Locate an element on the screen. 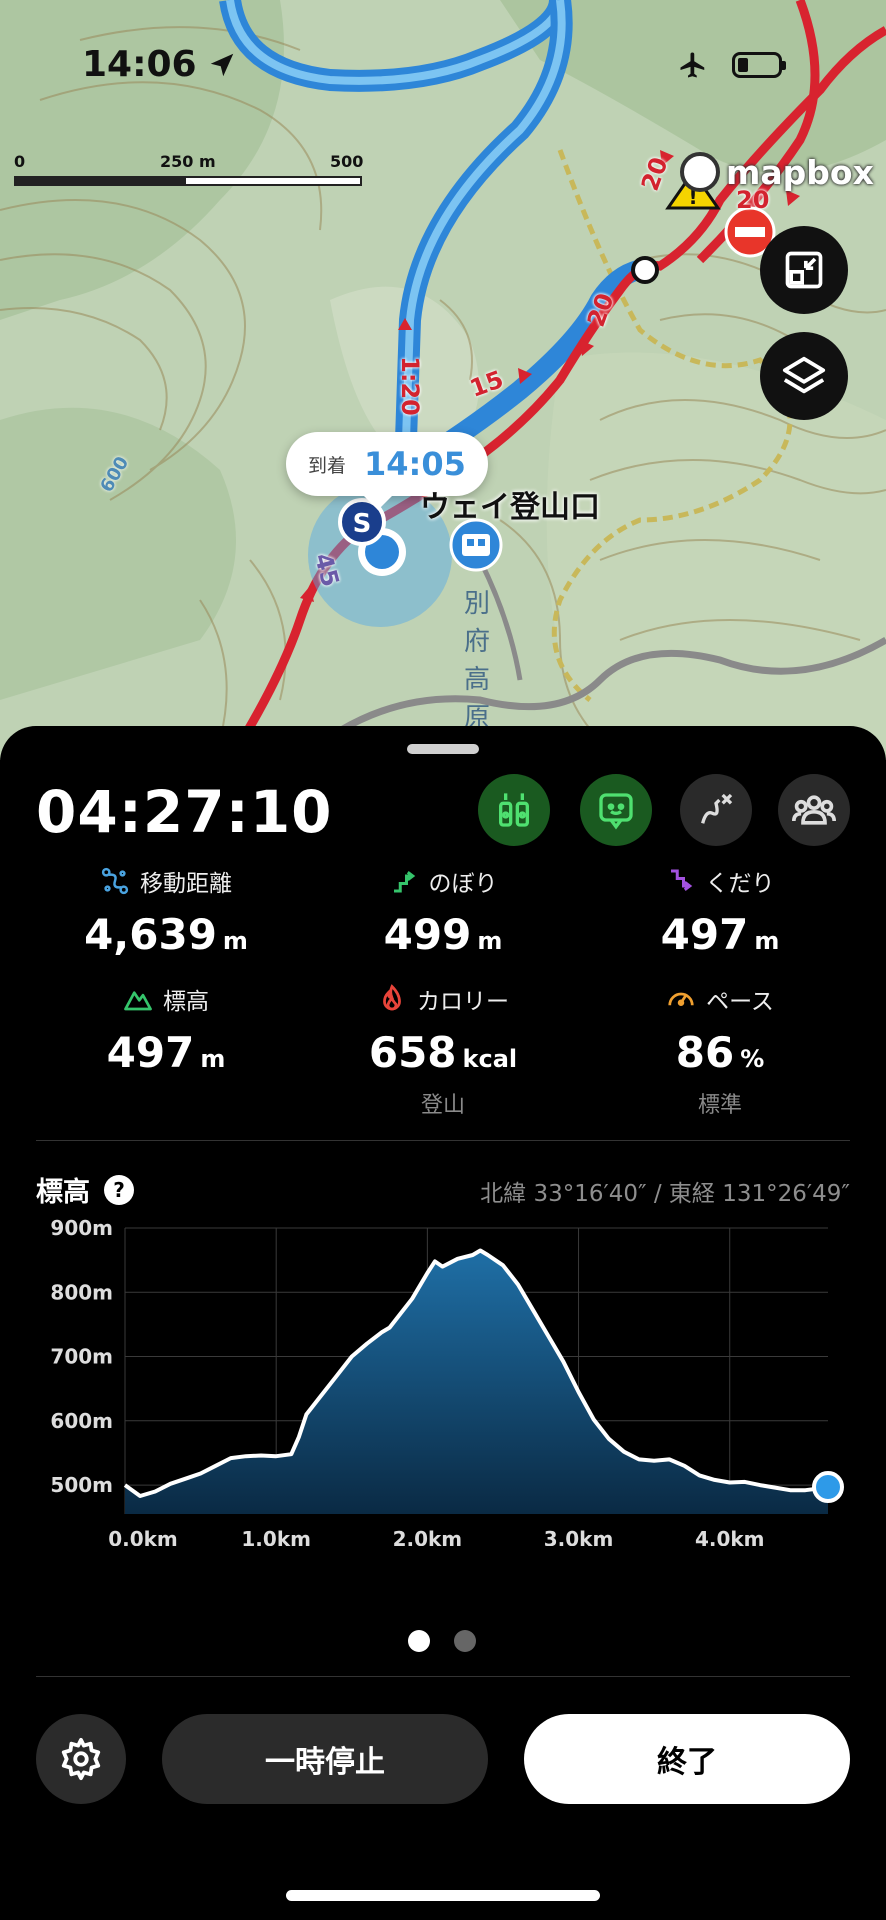 Image resolution: width=886 pixels, height=1920 pixels. arrival-time: 14:05 is located at coordinates (415, 464).